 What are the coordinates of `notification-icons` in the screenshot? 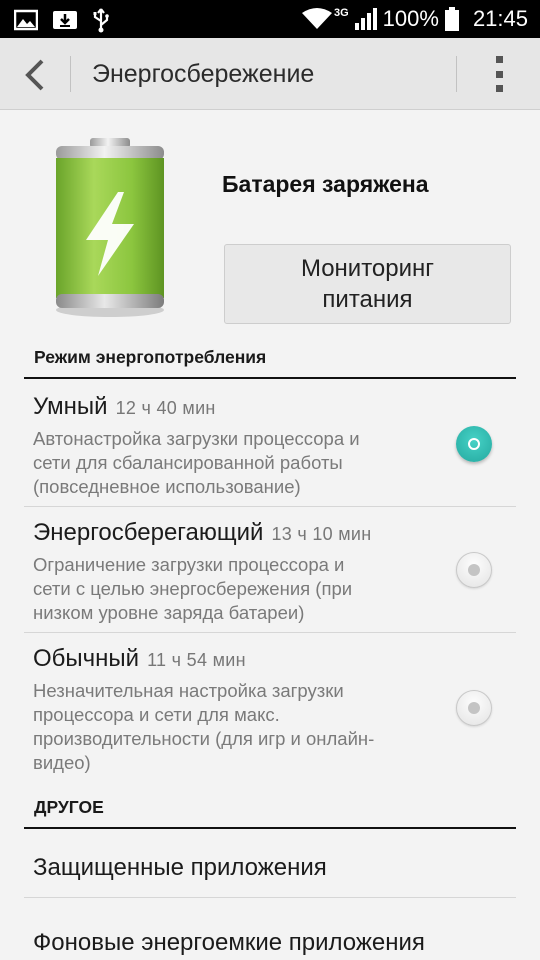 It's located at (62, 20).